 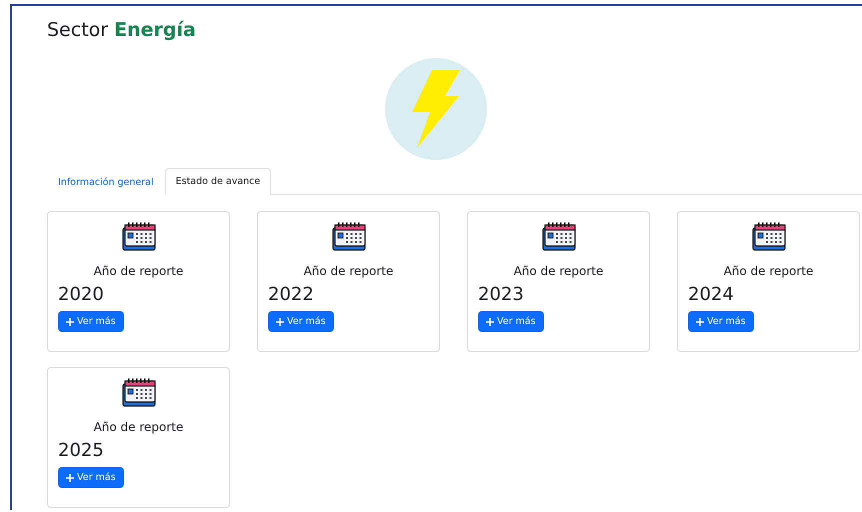 I want to click on sector-name: Energía, so click(x=155, y=30).